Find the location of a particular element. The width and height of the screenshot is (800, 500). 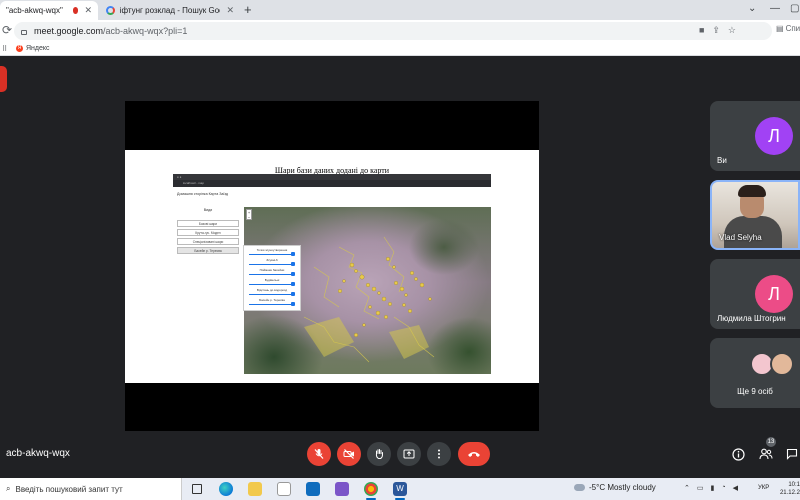

app-icon is located at coordinates (342, 489).